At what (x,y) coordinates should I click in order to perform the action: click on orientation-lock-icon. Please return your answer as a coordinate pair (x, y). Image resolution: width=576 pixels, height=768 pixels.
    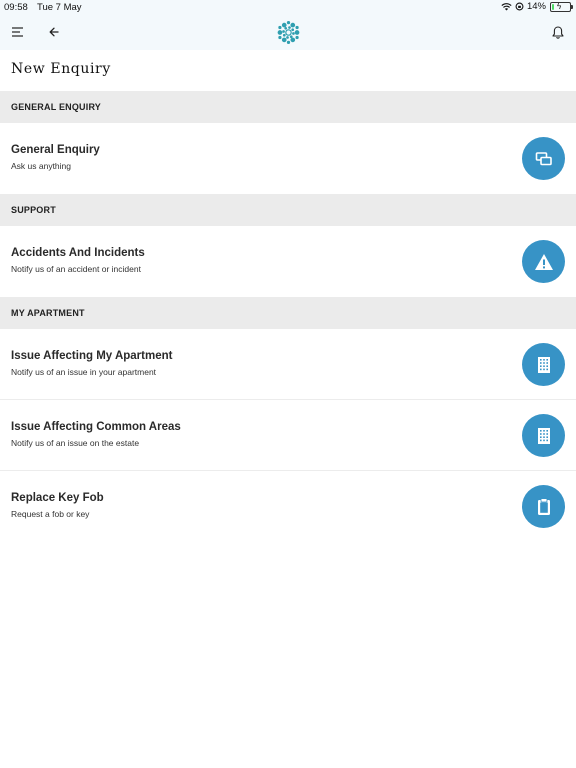
    Looking at the image, I should click on (519, 6).